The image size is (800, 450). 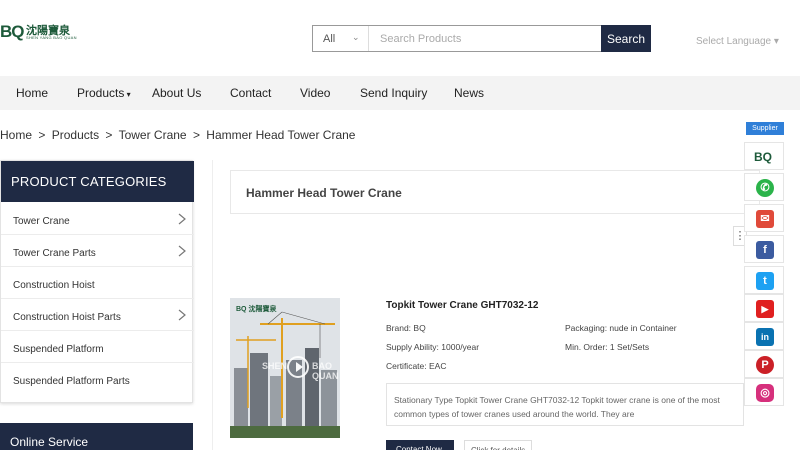 I want to click on breadcrumb-home: Home, so click(x=16, y=135).